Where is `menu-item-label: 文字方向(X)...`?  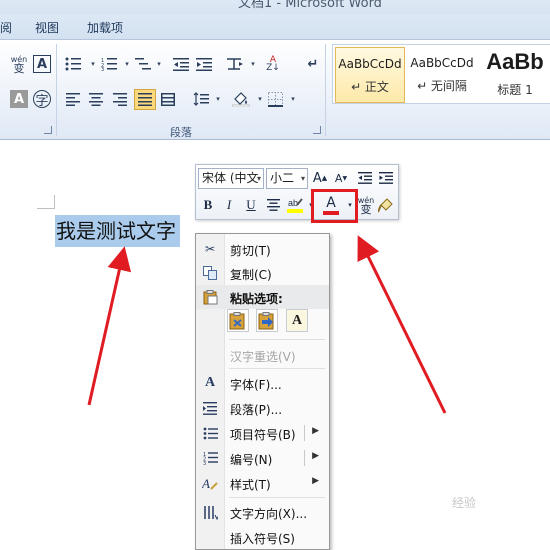 menu-item-label: 文字方向(X)... is located at coordinates (269, 514).